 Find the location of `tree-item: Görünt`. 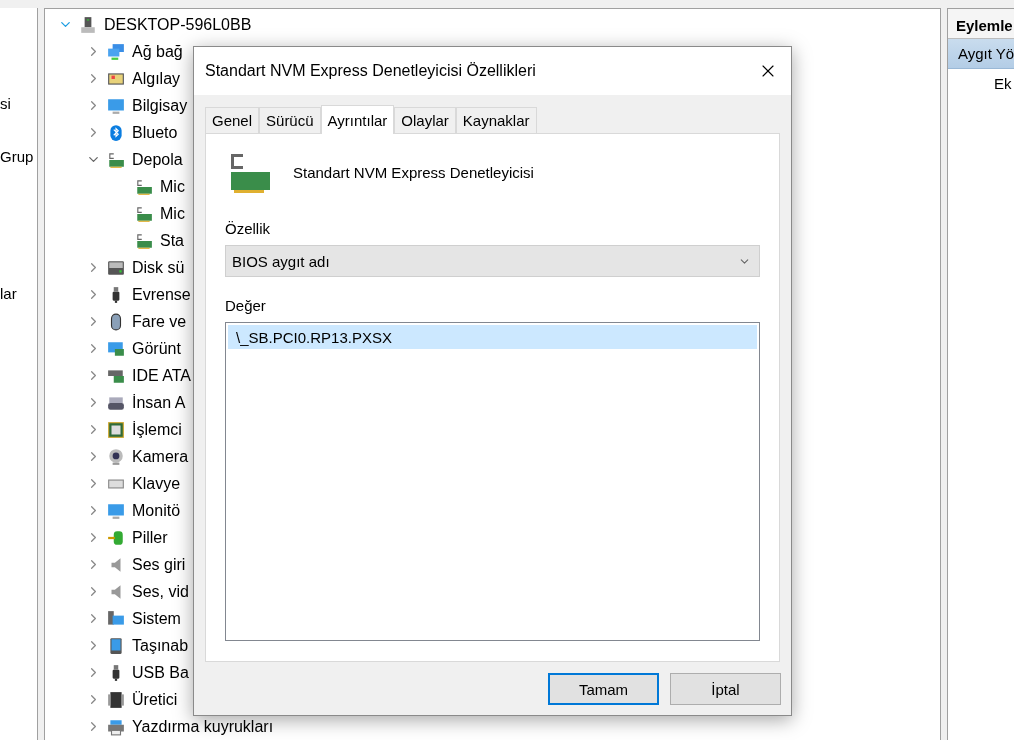

tree-item: Görünt is located at coordinates (156, 348).